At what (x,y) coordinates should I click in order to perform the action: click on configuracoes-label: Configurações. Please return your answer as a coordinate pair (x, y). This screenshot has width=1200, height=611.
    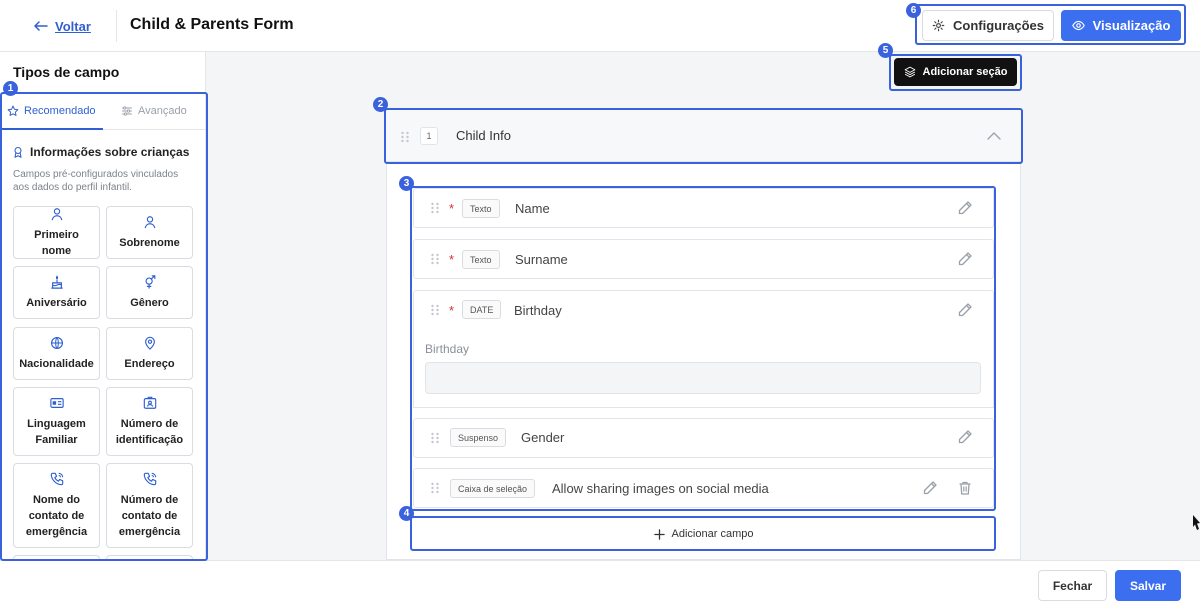
    Looking at the image, I should click on (998, 25).